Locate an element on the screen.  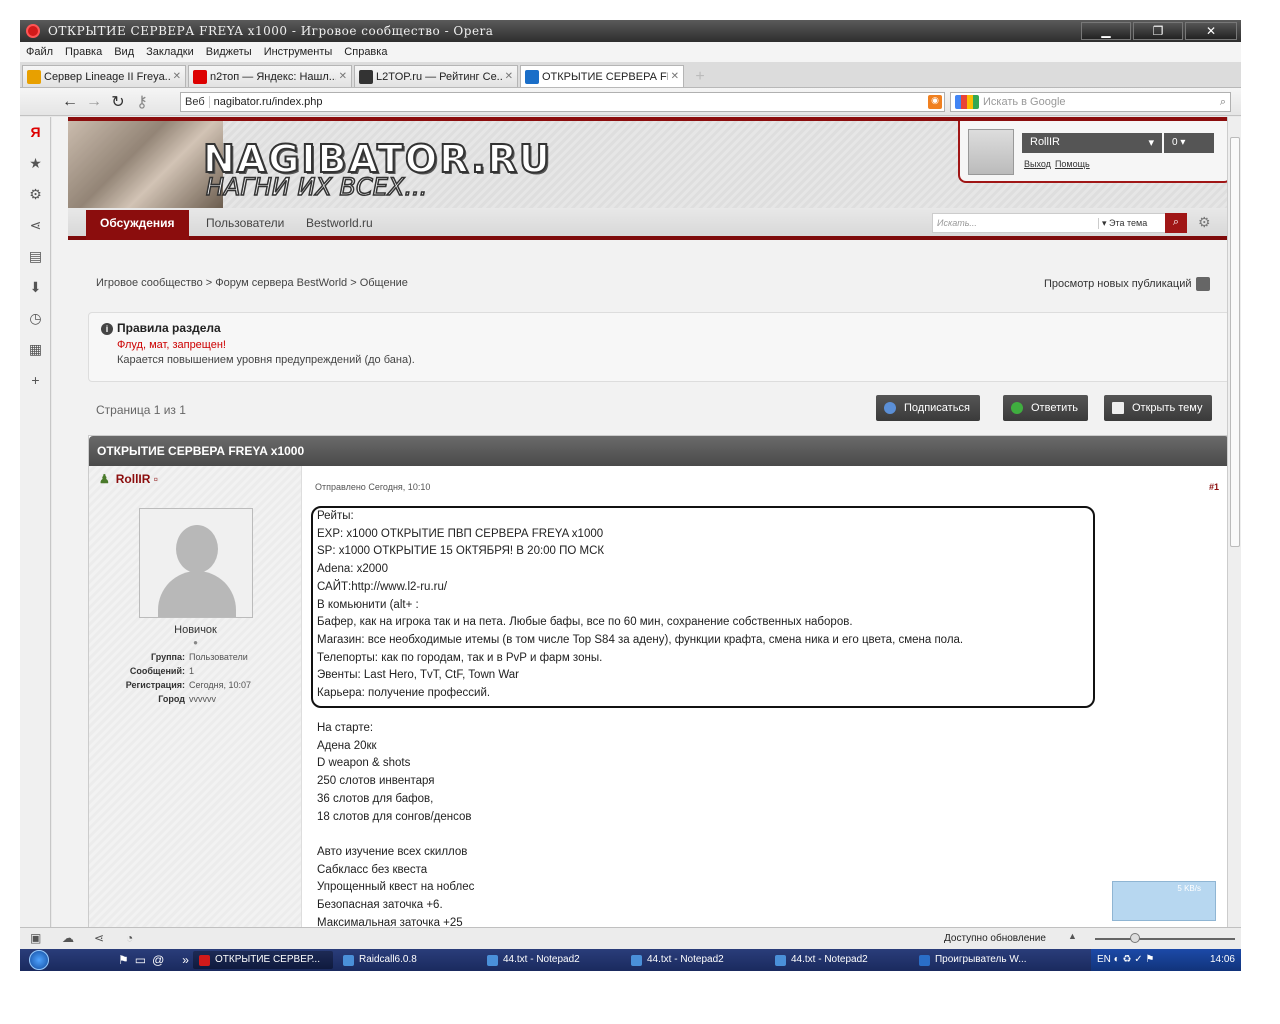
zoom-slider-knob is located at coordinates (1135, 938).